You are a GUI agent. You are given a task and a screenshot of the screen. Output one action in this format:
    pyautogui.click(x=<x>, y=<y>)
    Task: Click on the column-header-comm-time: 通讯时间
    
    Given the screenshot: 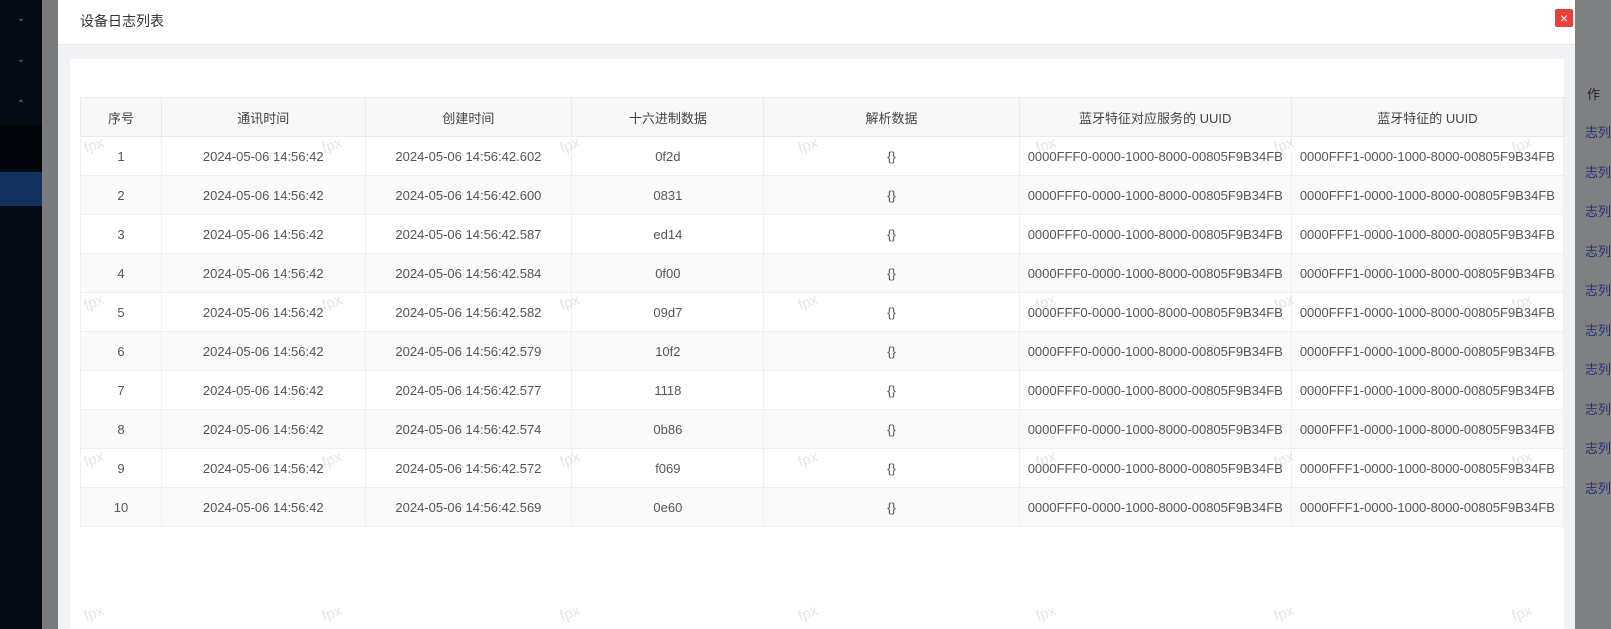 What is the action you would take?
    pyautogui.click(x=263, y=117)
    